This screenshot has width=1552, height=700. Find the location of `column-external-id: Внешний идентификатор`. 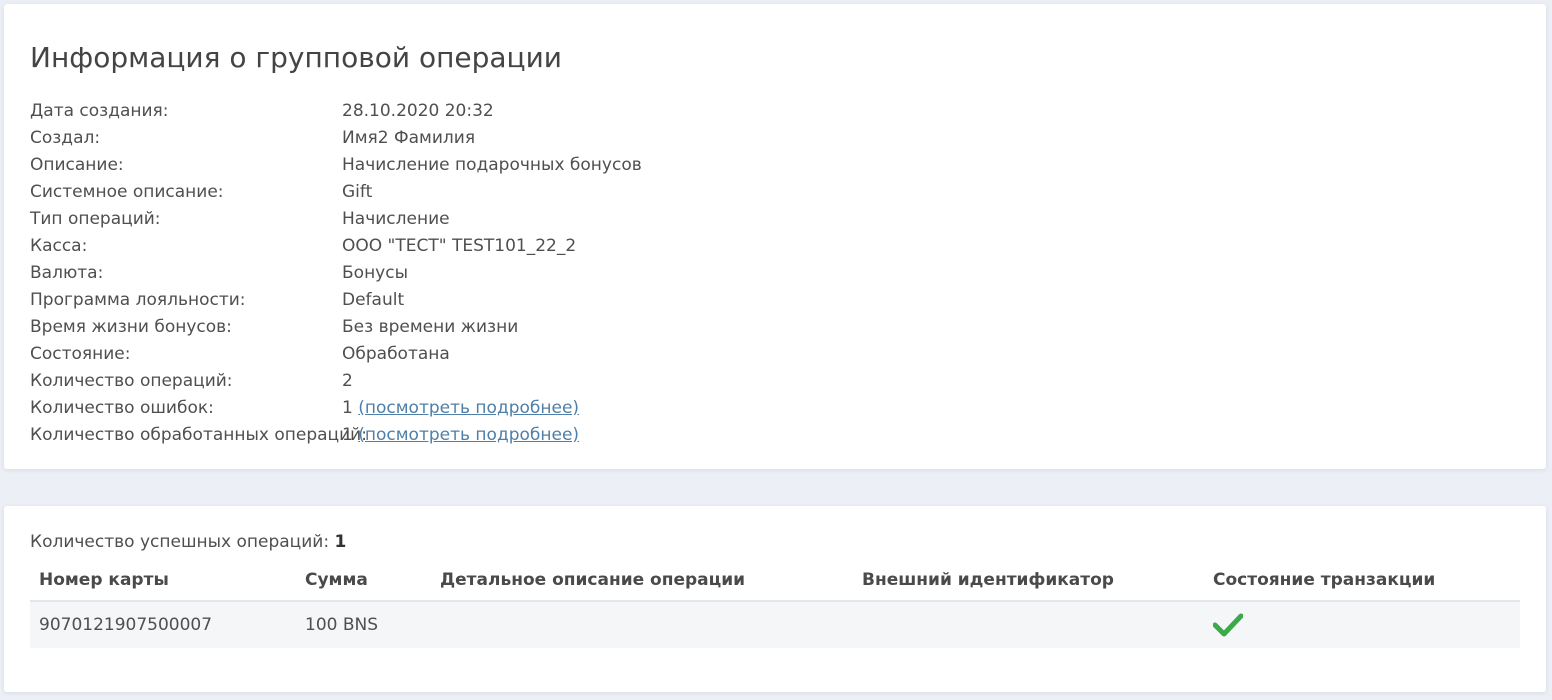

column-external-id: Внешний идентификатор is located at coordinates (1028, 581).